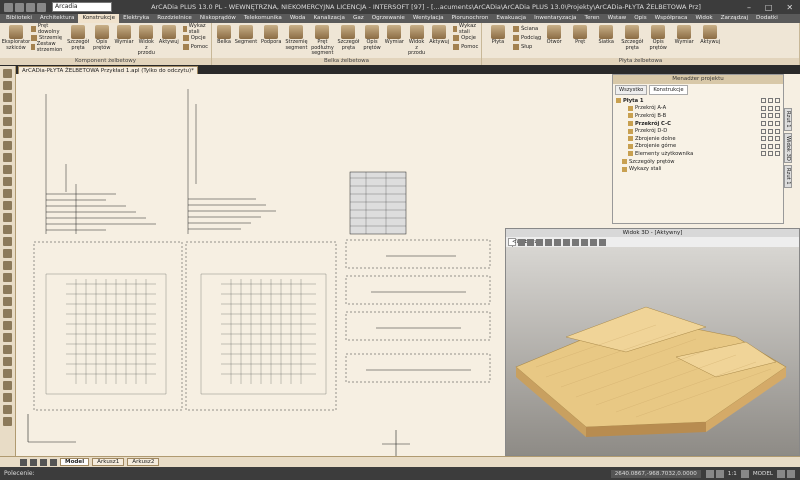 The height and width of the screenshot is (480, 800). What do you see at coordinates (48, 29) in the screenshot?
I see `pret-dowolny-button: Pręt dowolny` at bounding box center [48, 29].